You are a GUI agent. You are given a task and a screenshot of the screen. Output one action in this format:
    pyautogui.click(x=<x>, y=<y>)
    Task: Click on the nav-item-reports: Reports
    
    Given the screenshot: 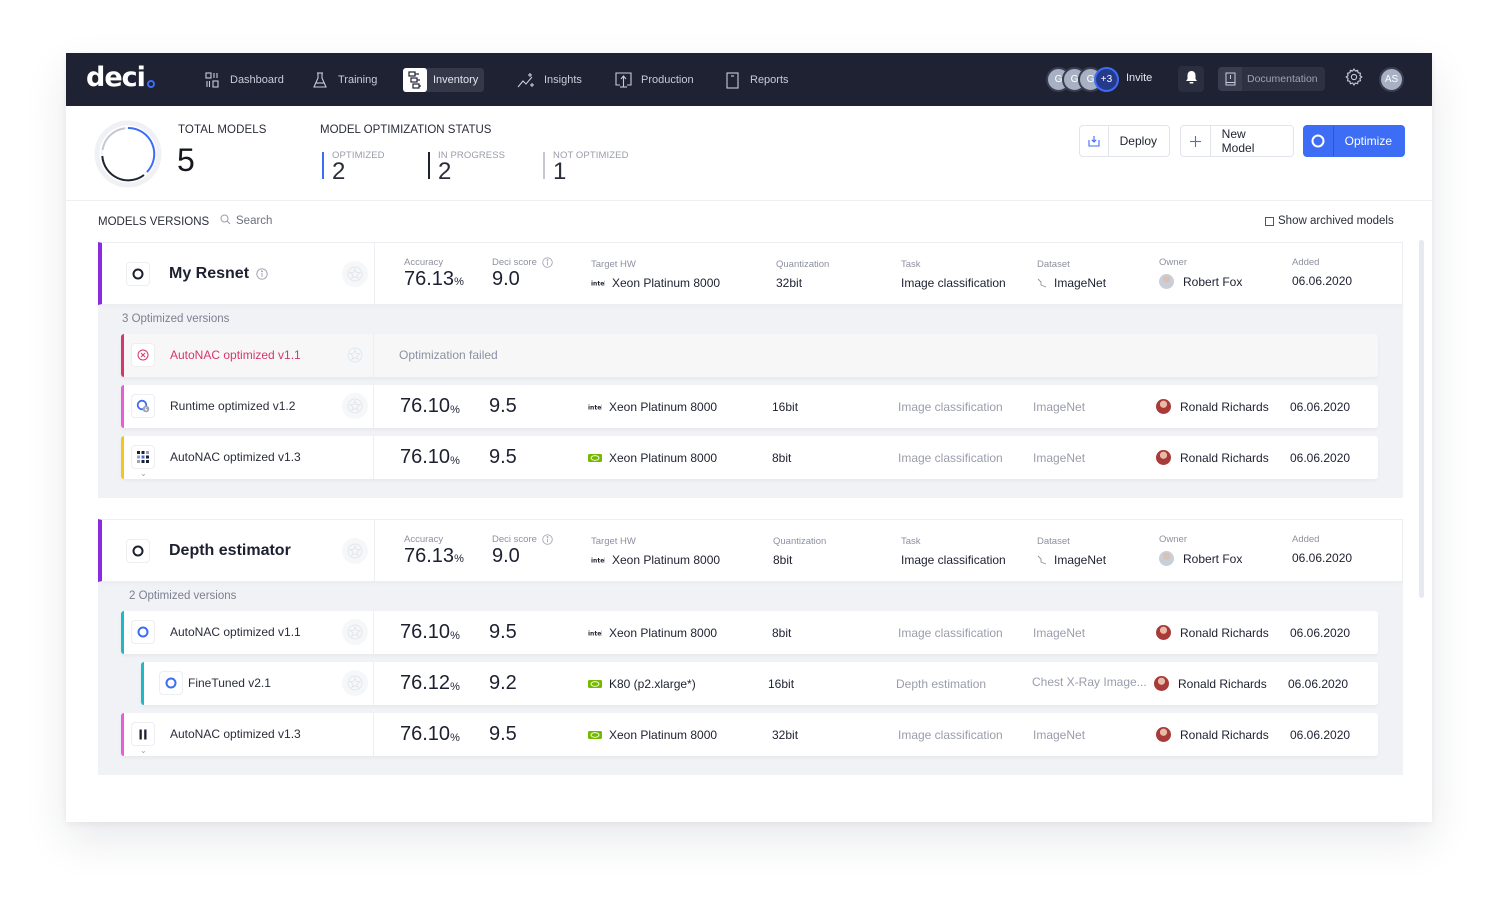 What is the action you would take?
    pyautogui.click(x=759, y=80)
    